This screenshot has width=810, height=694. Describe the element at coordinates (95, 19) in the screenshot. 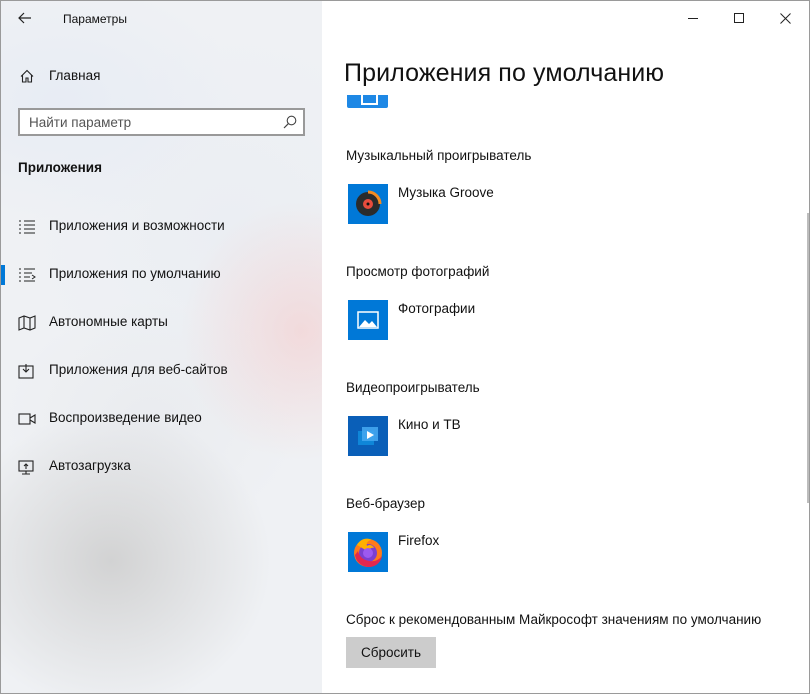

I see `app-title: Параметры` at that location.